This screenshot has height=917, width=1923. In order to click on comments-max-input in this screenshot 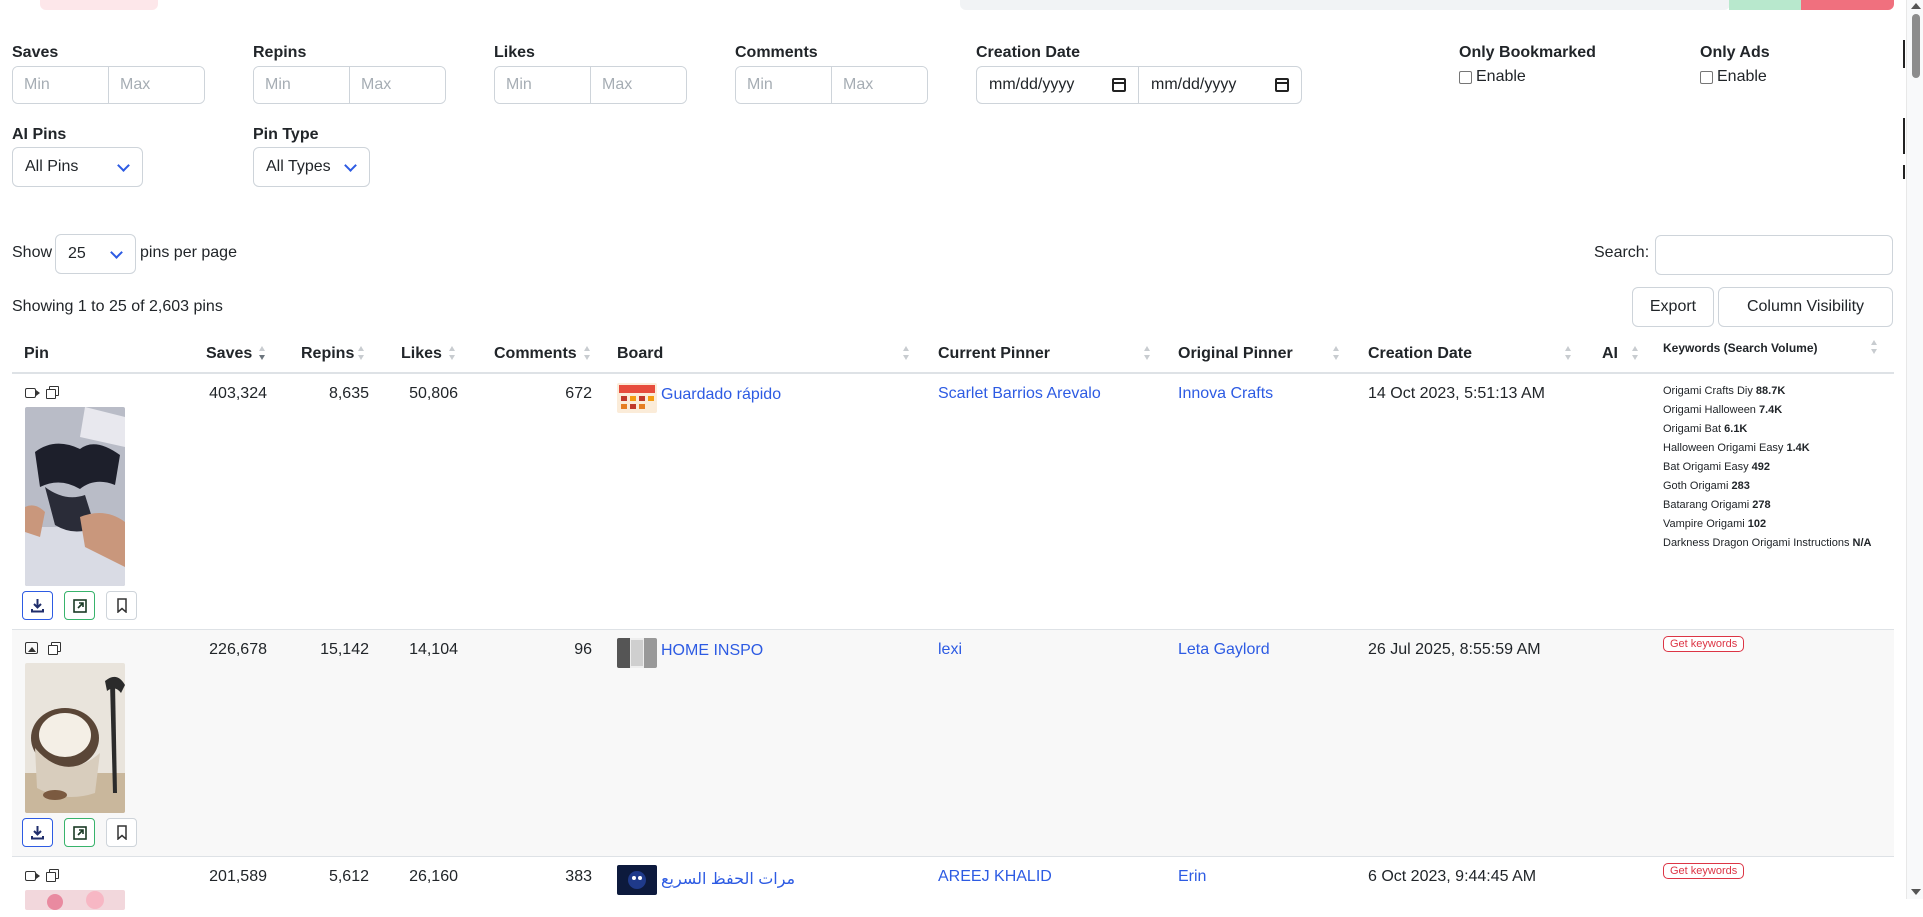, I will do `click(879, 85)`.